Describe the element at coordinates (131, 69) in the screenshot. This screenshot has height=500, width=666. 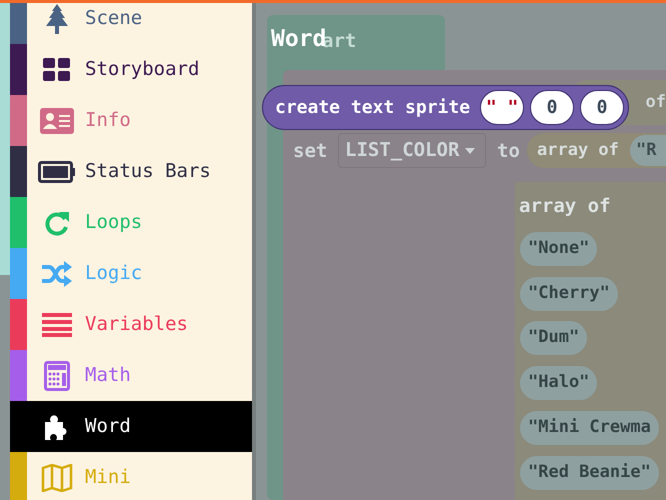
I see `category-item: Storyboard` at that location.